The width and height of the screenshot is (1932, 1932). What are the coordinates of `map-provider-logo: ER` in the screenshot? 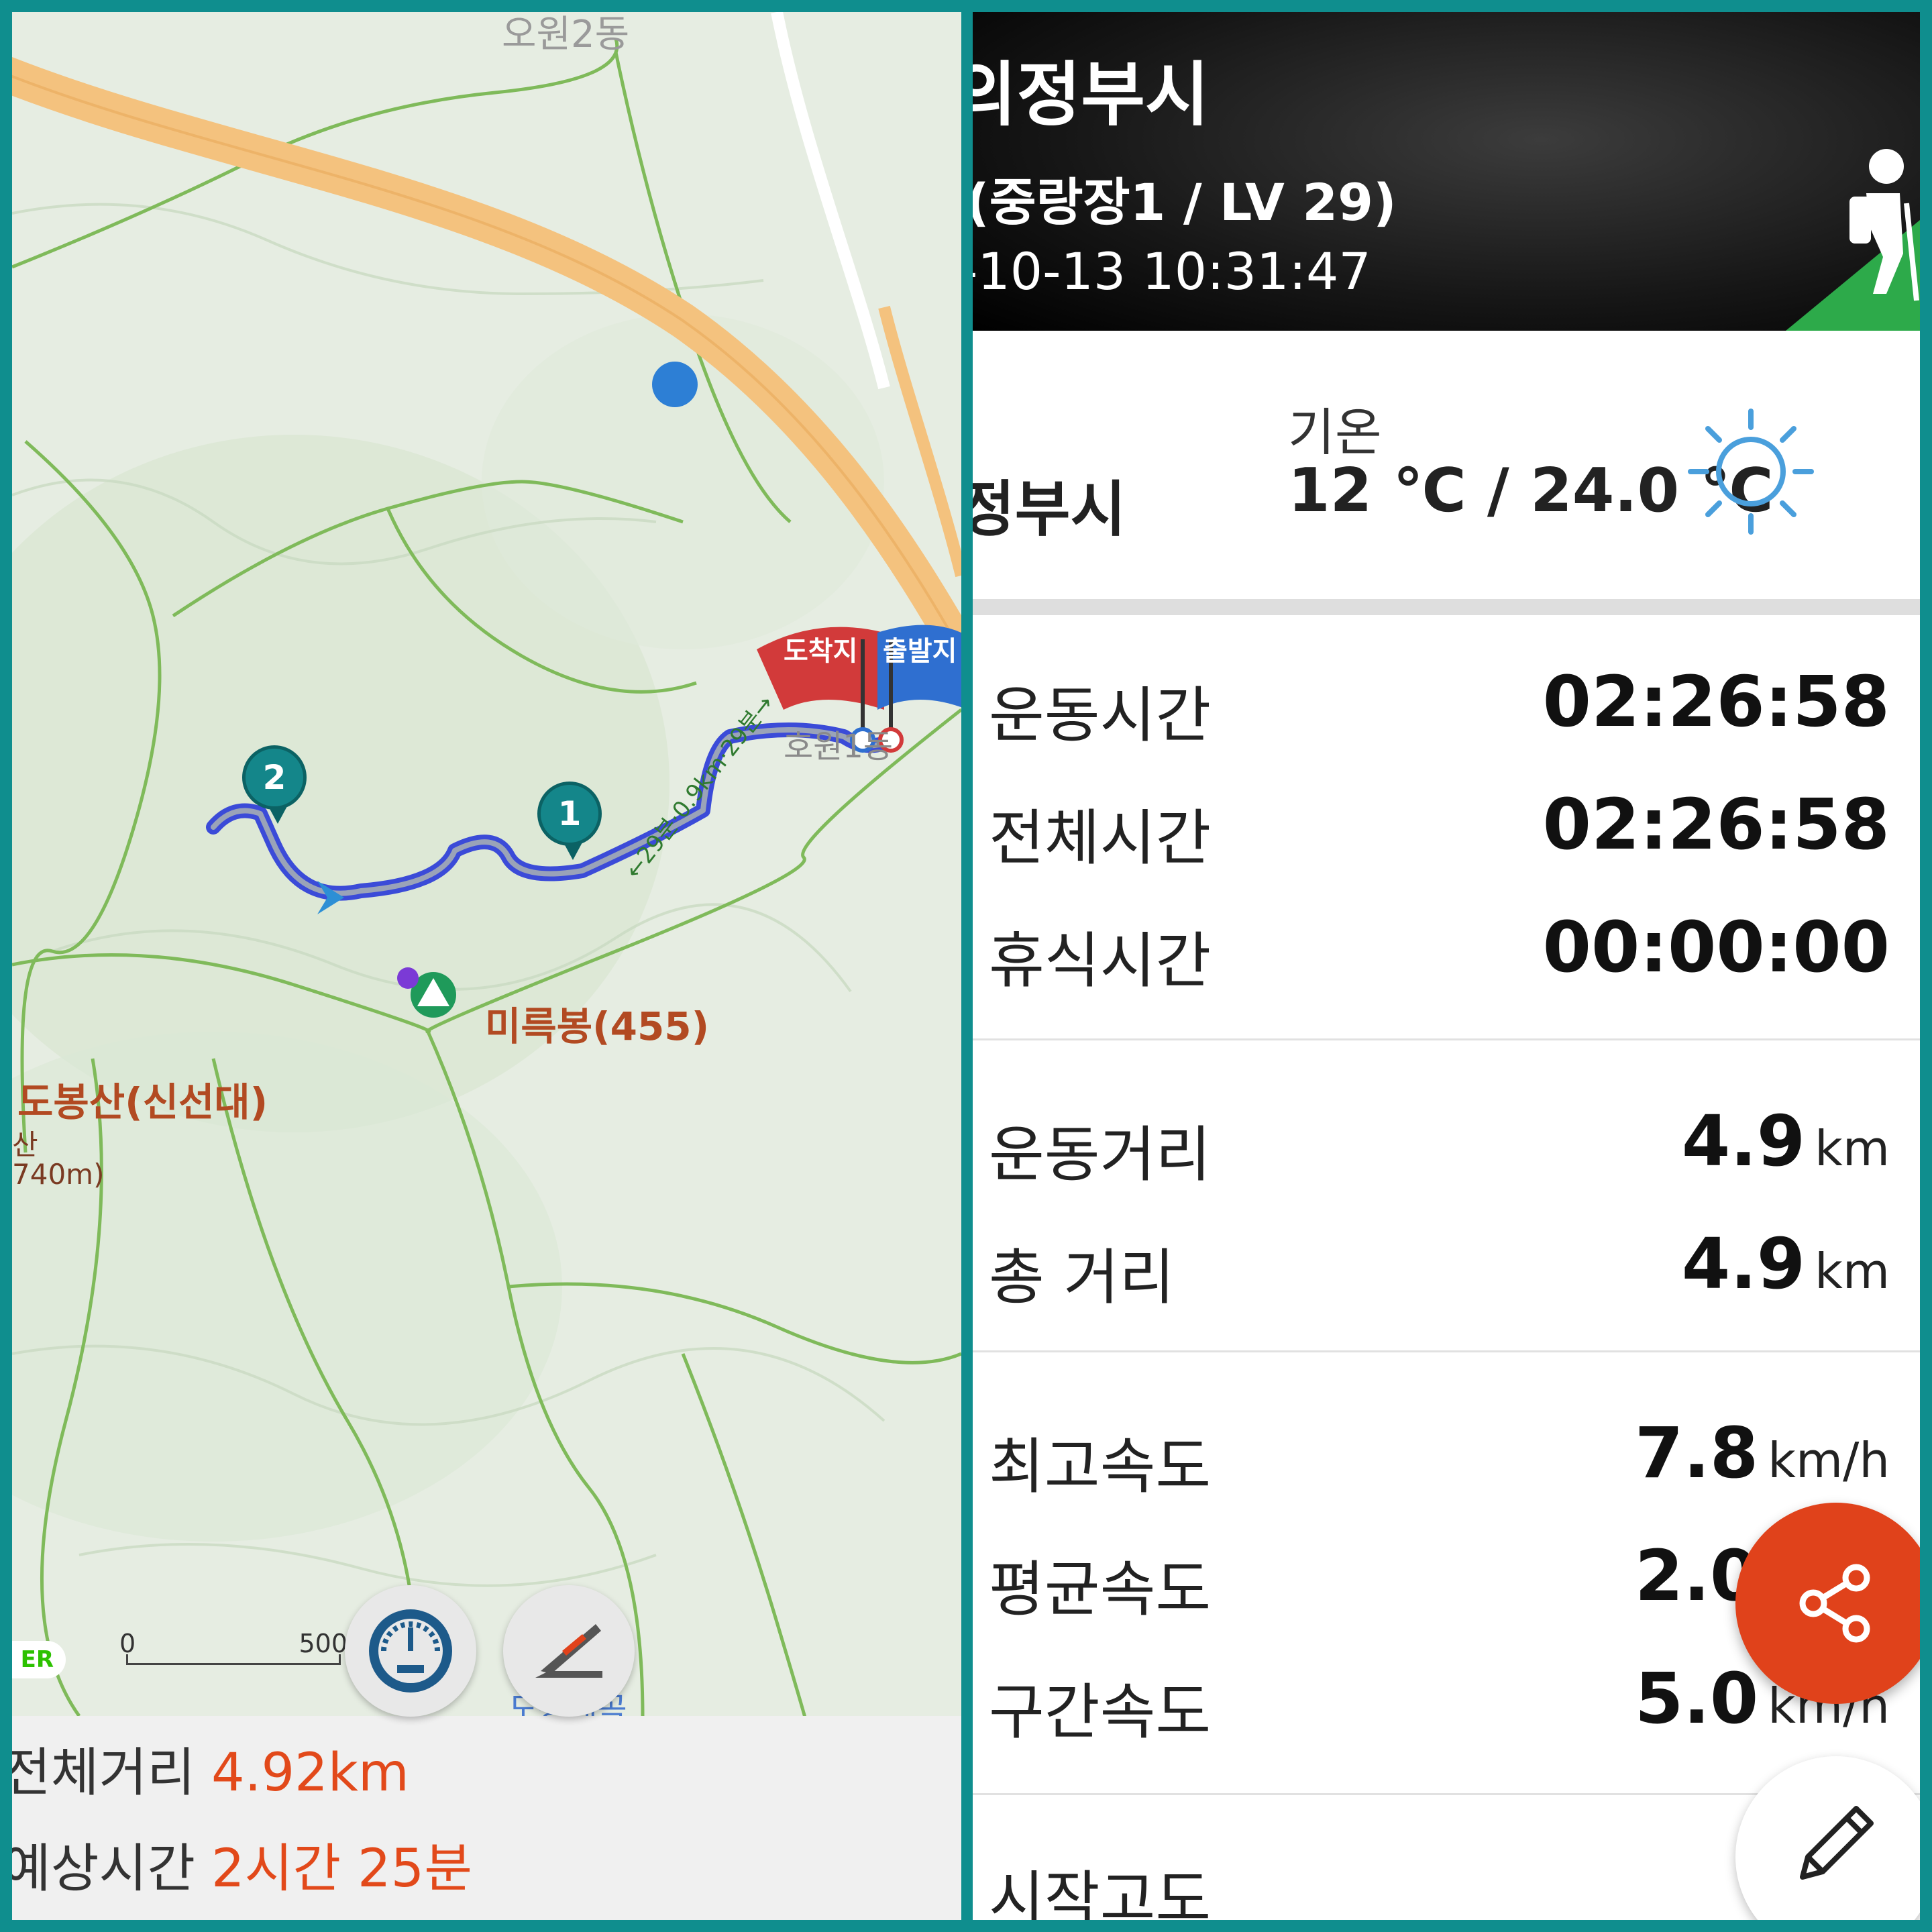 It's located at (39, 1659).